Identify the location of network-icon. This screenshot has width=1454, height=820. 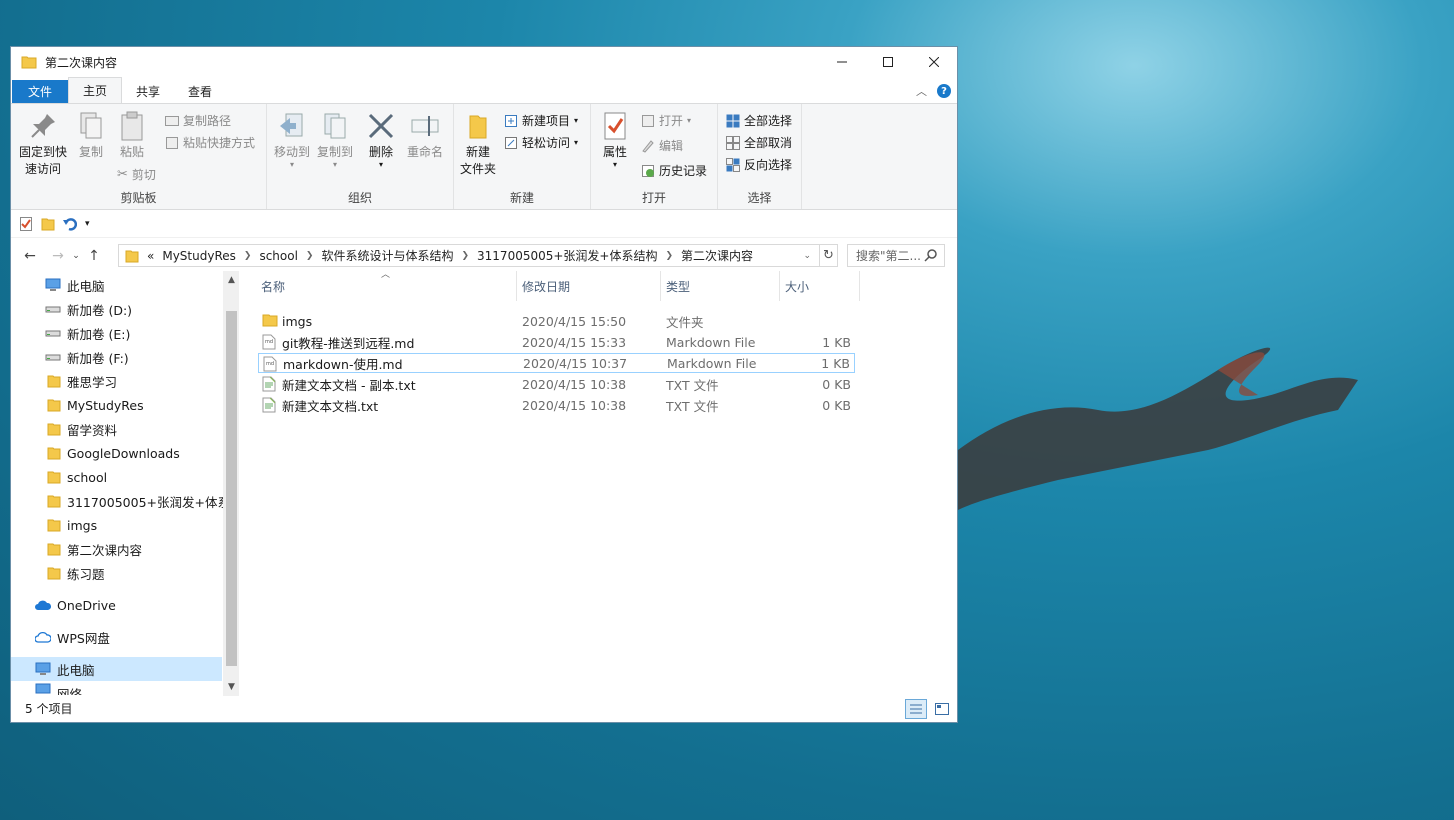
(43, 688).